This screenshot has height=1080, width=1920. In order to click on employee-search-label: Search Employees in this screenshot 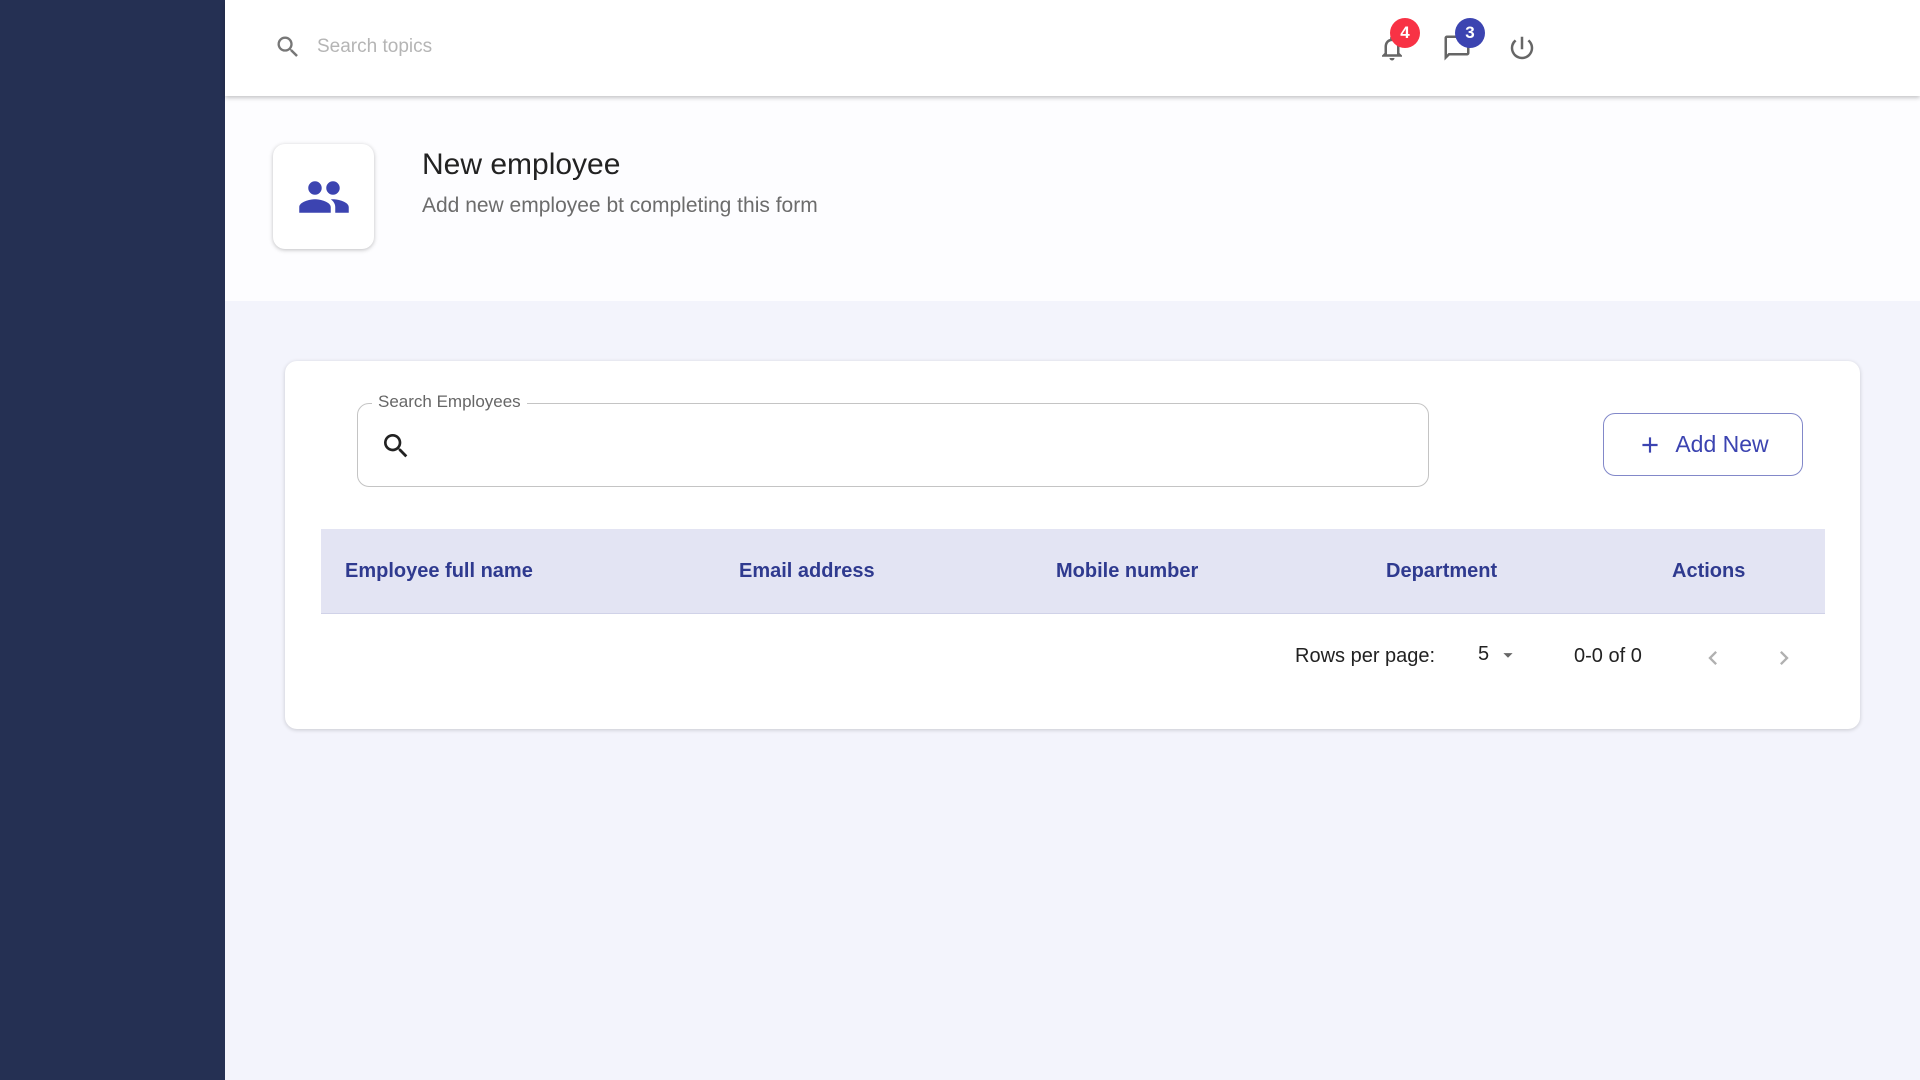, I will do `click(449, 402)`.